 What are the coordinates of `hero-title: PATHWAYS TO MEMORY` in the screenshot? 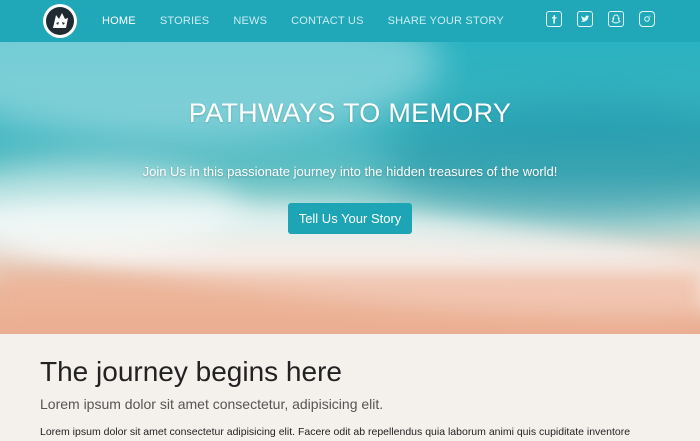 It's located at (350, 113).